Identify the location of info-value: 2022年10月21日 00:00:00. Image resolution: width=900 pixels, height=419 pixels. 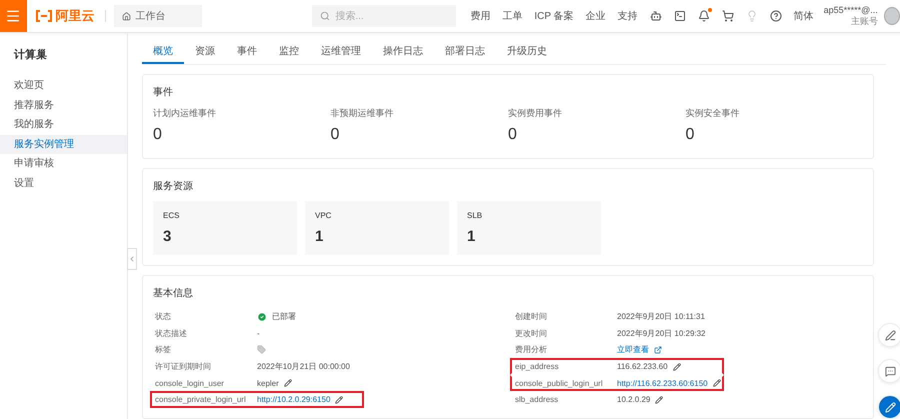
(303, 366).